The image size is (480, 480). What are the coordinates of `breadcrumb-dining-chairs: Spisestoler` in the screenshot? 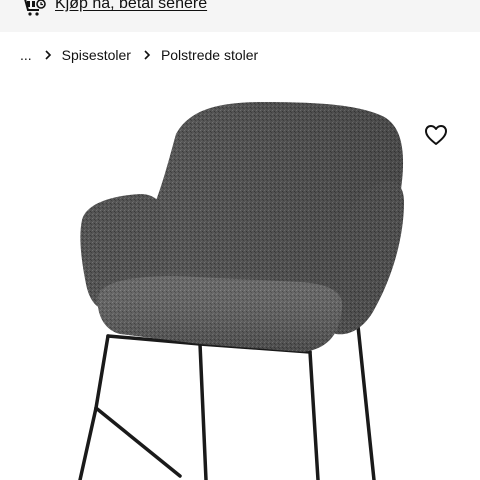 It's located at (96, 55).